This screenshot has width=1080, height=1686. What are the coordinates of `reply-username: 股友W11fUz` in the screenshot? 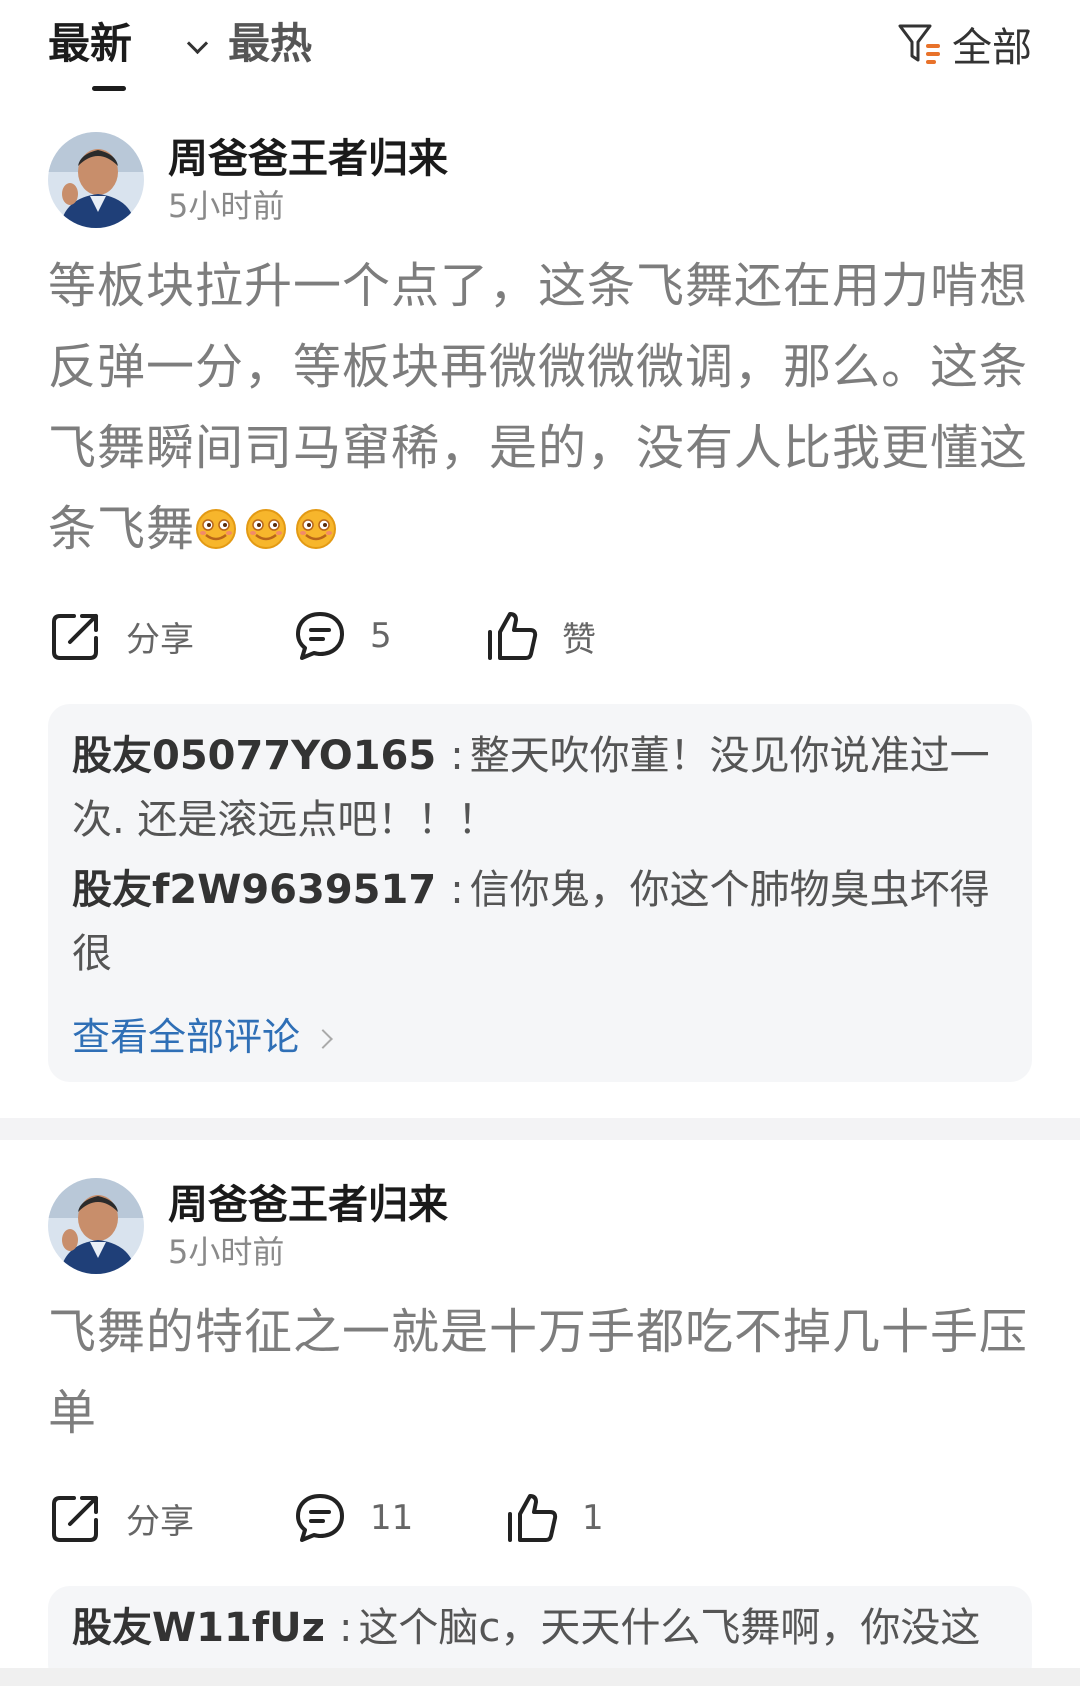 It's located at (198, 1628).